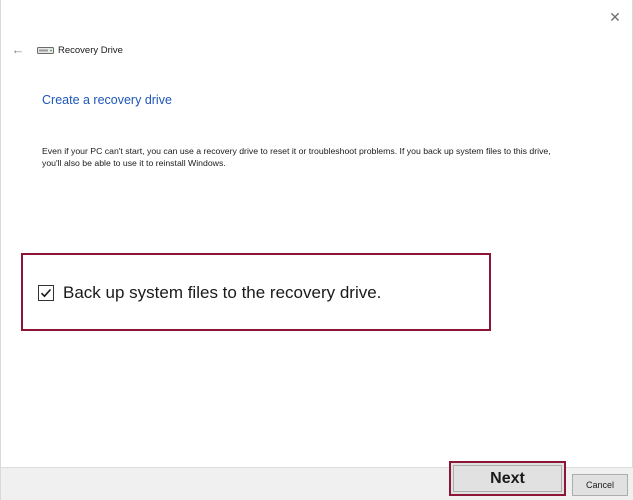  What do you see at coordinates (90, 50) in the screenshot?
I see `window-title: Recovery Drive` at bounding box center [90, 50].